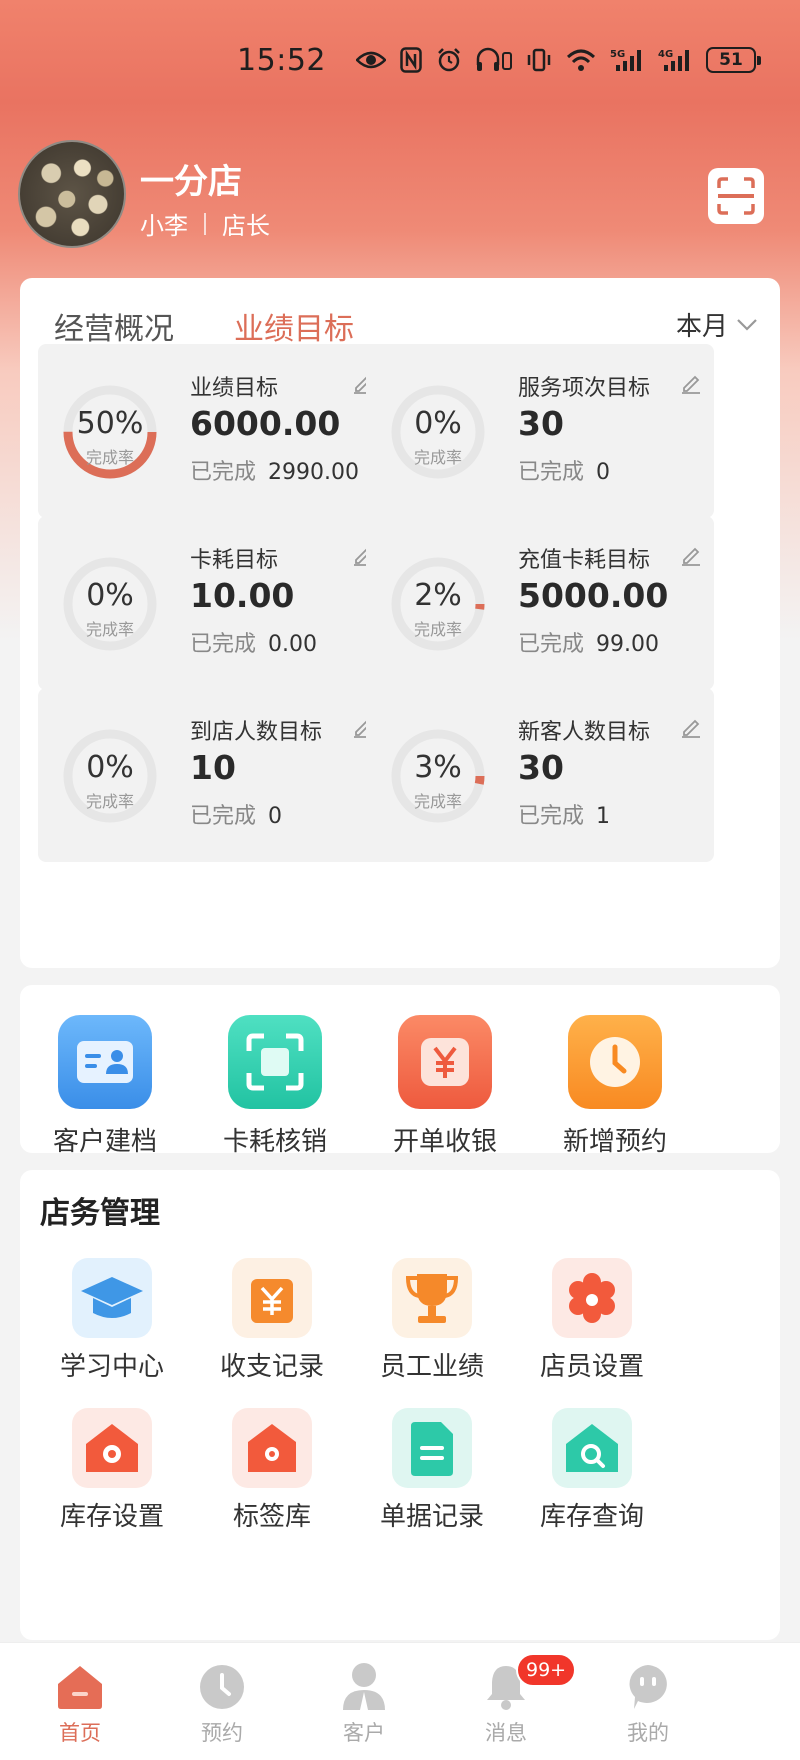 This screenshot has width=800, height=1760. I want to click on battery-icon: 51, so click(733, 60).